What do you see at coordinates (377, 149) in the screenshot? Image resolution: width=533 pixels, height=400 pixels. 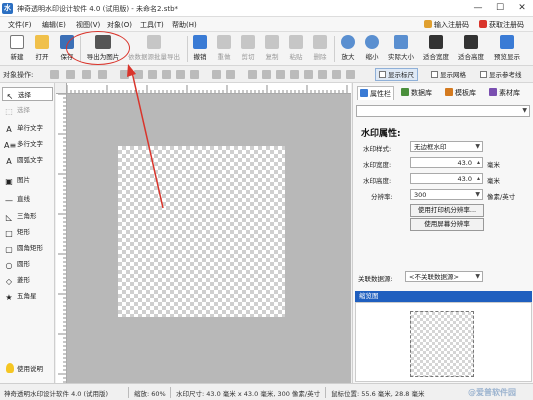 I see `style-label: 水印样式:` at bounding box center [377, 149].